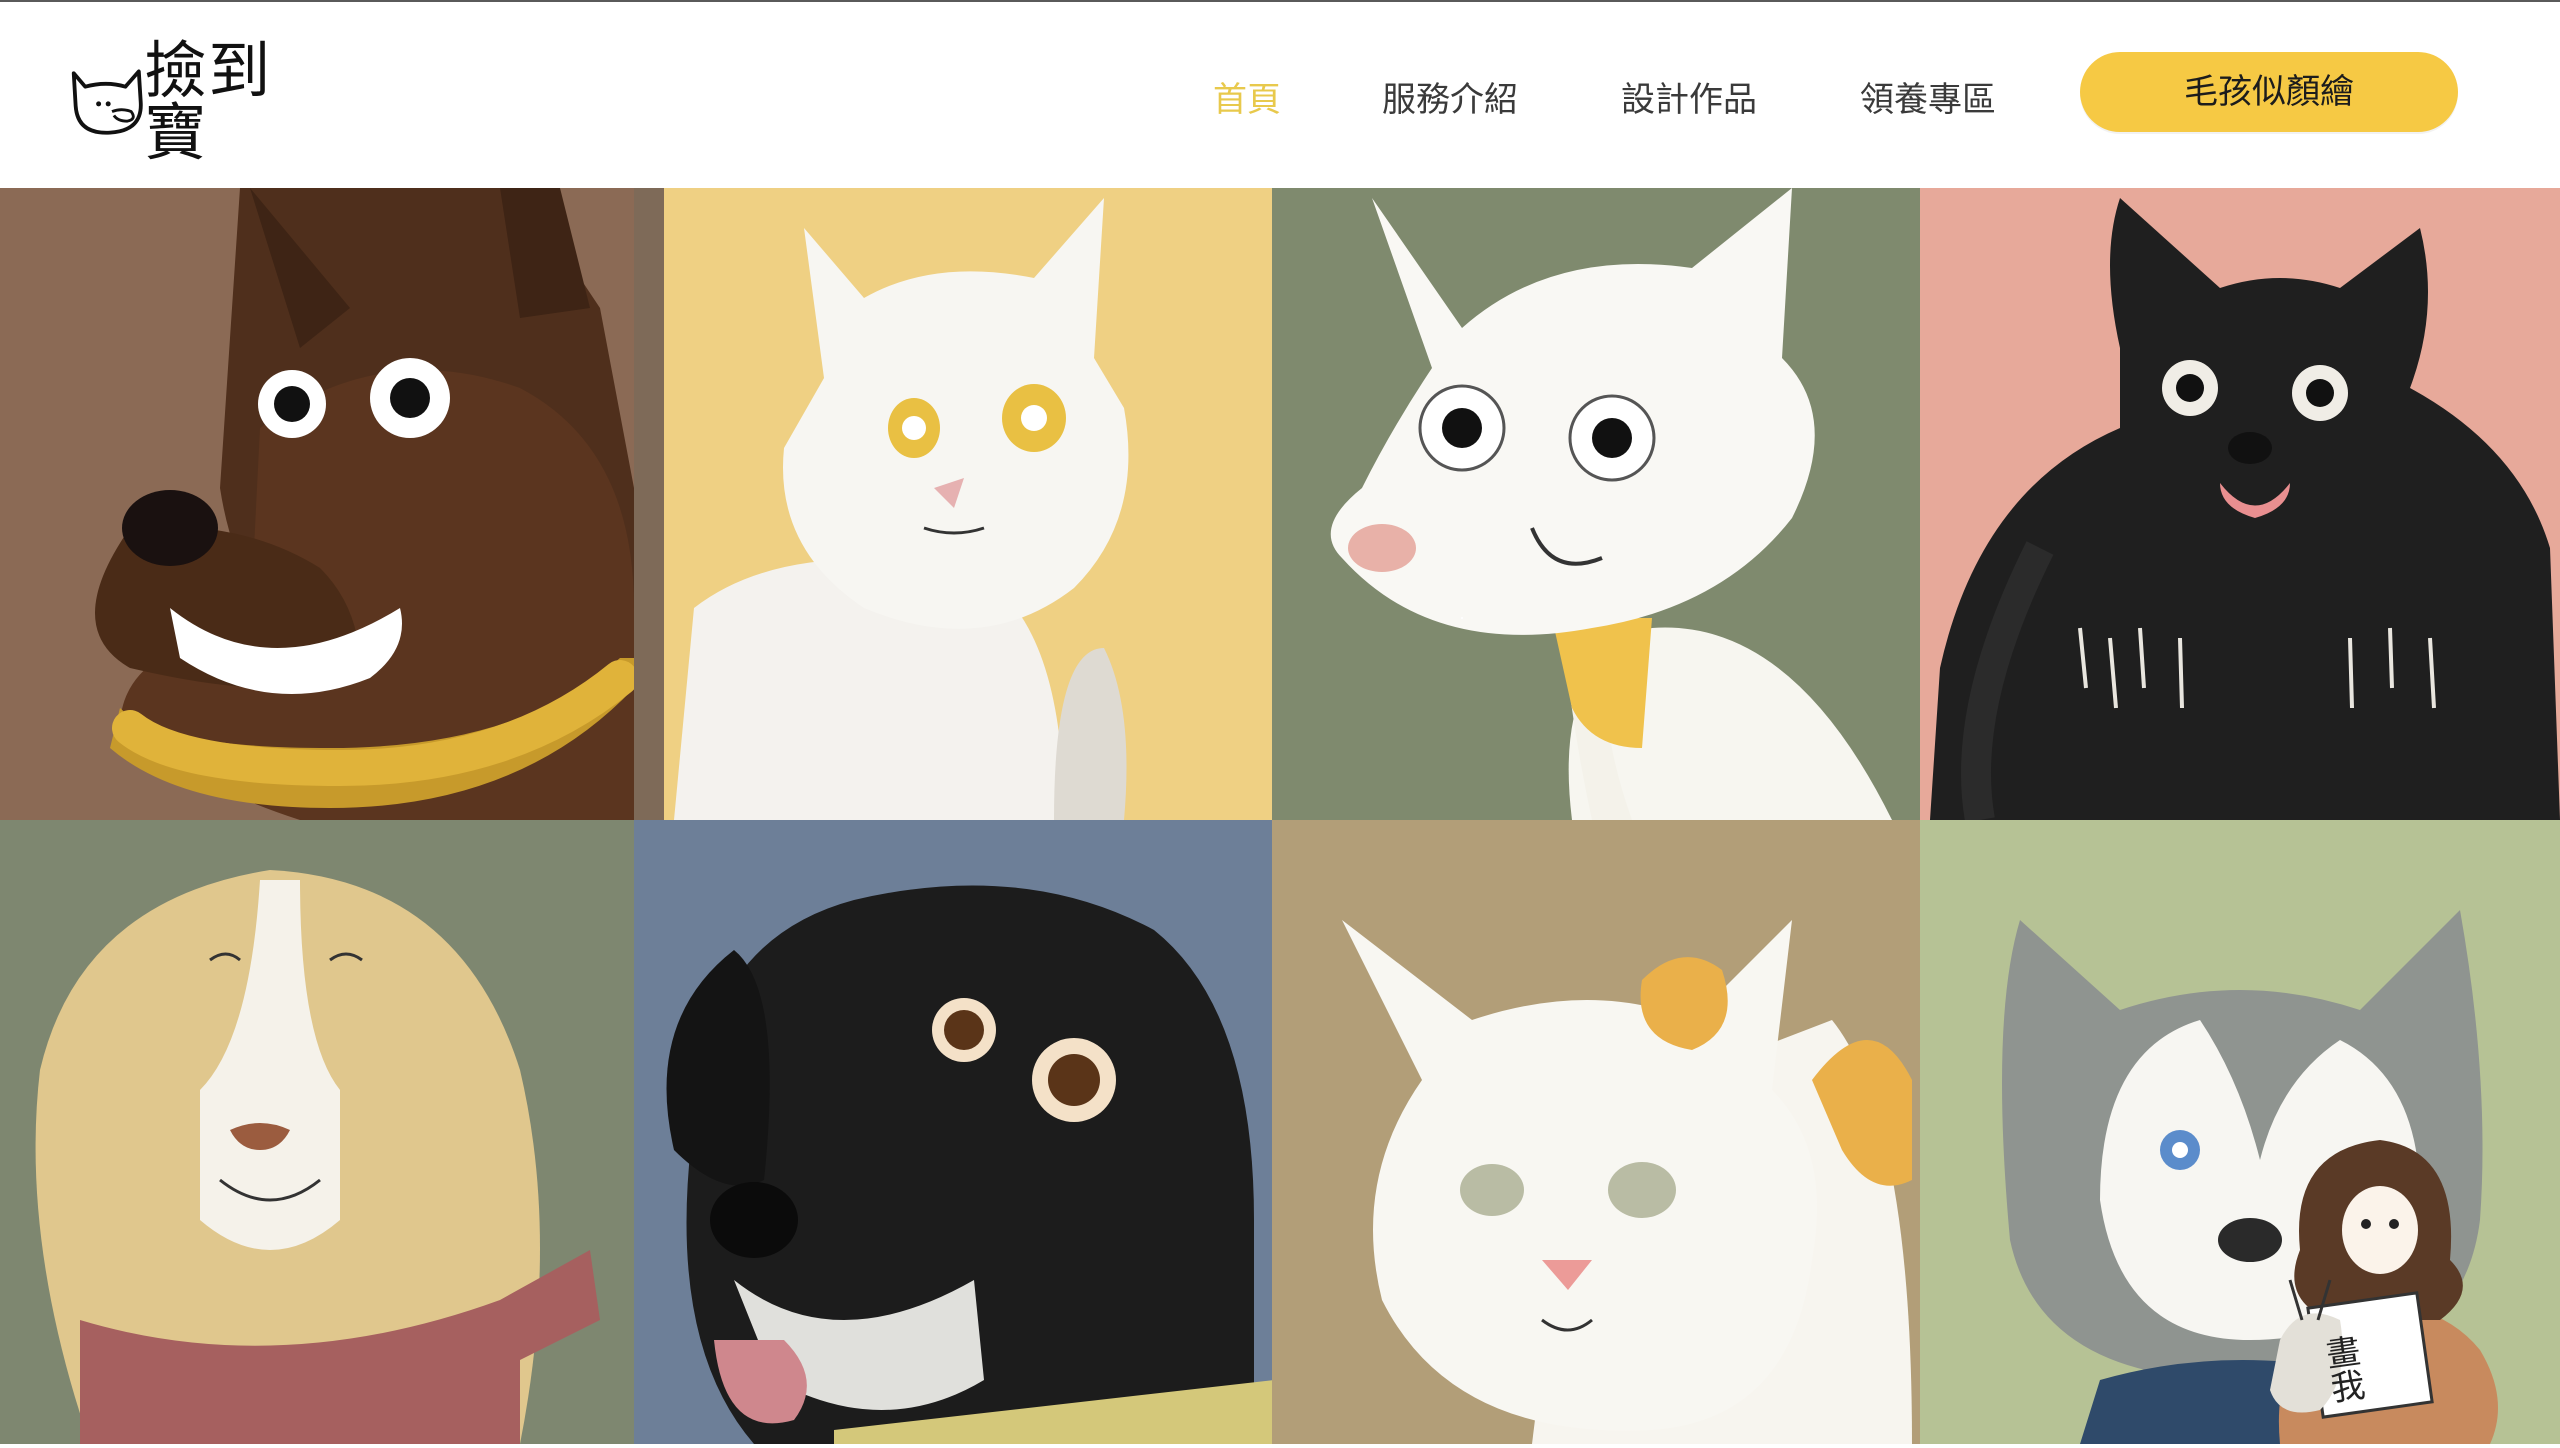 The width and height of the screenshot is (2560, 1448). Describe the element at coordinates (2269, 92) in the screenshot. I see `pet-portrait-cta-button: 毛孩似顏繪` at that location.